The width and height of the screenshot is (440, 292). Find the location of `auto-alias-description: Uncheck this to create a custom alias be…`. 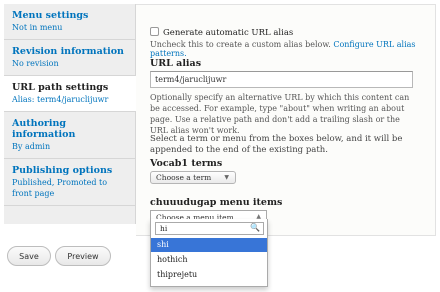

auto-alias-description: Uncheck this to create a custom alias be… is located at coordinates (295, 49).